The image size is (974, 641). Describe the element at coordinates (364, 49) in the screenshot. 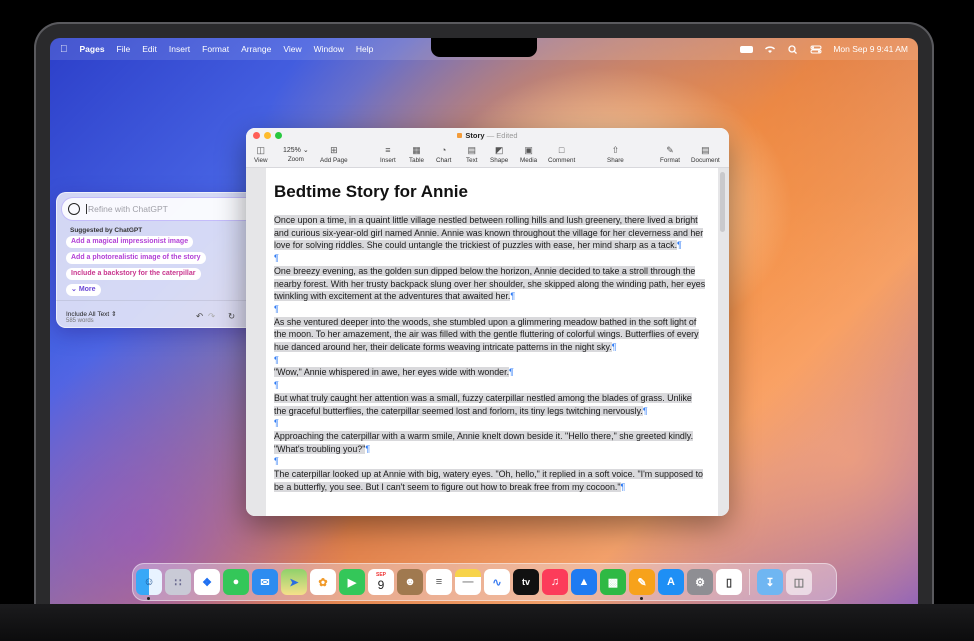

I see `menu-help: Help` at that location.